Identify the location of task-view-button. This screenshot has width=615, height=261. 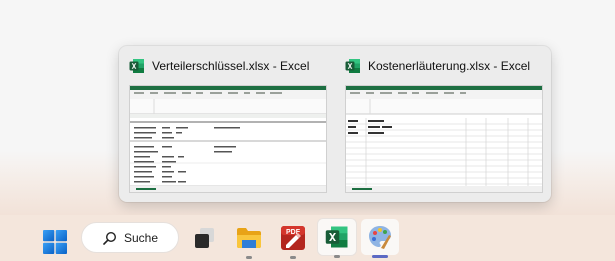
(205, 238).